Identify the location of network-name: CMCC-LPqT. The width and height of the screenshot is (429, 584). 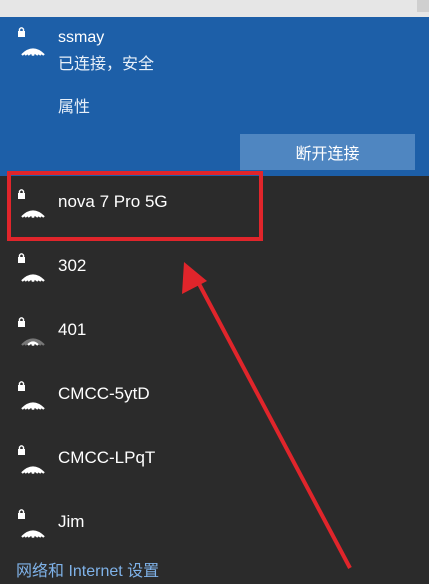
(107, 457).